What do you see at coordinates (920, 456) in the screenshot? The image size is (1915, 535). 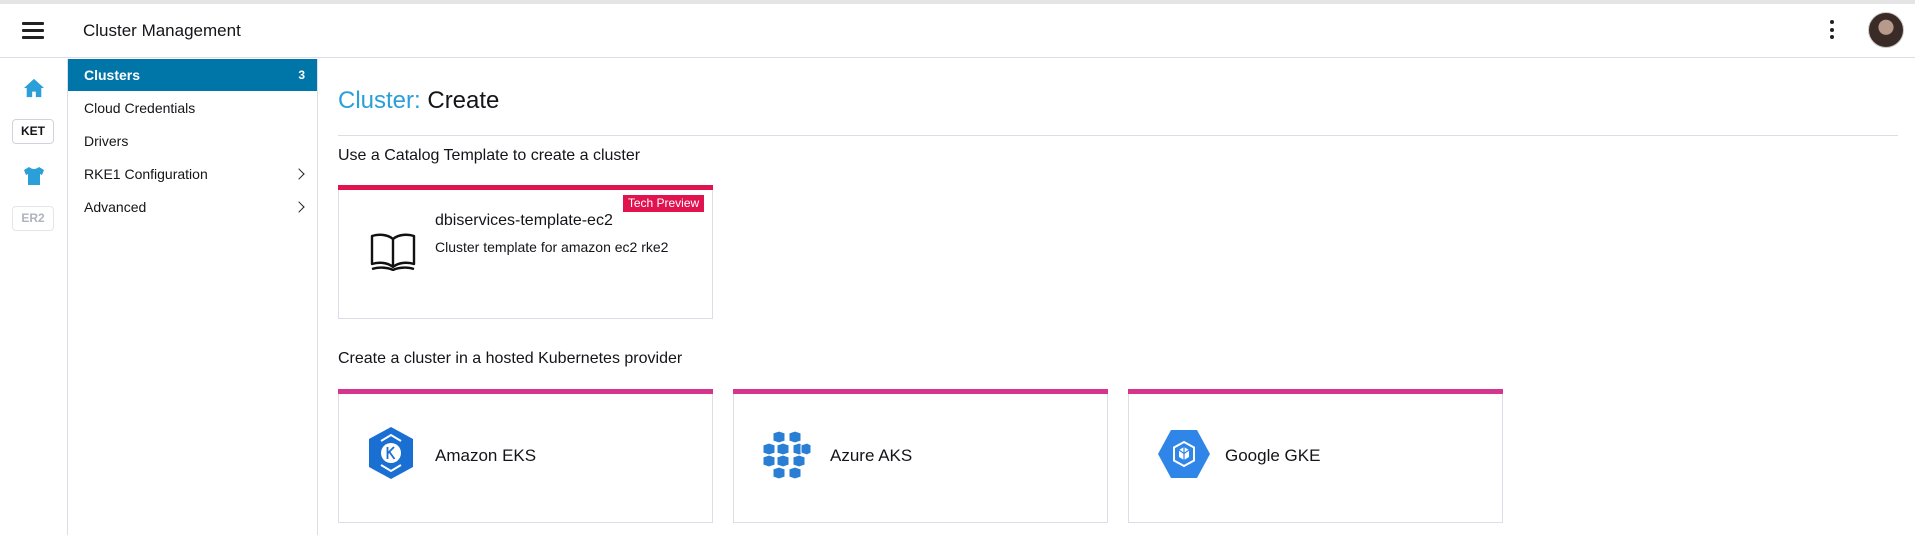 I see `provider-card-azure-aks: Azure AKS` at bounding box center [920, 456].